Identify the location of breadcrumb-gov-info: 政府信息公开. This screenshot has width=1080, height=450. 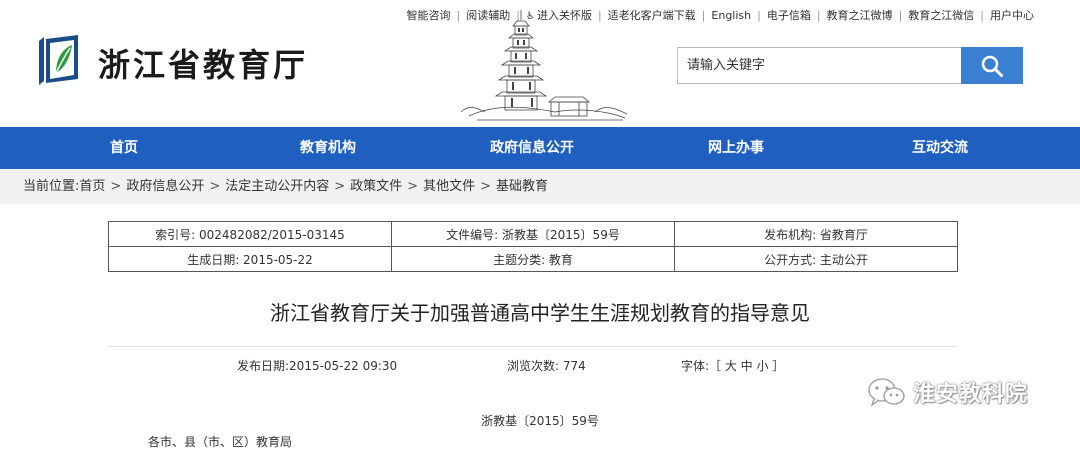
(165, 186).